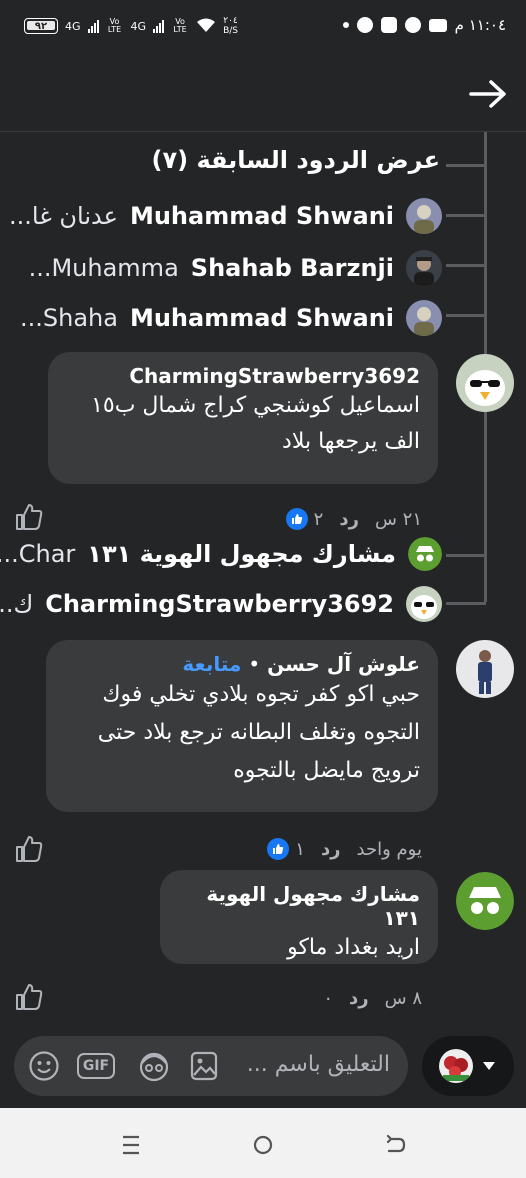 The width and height of the screenshot is (526, 1178). I want to click on comment-meta: يوم واحد رد ١, so click(344, 849).